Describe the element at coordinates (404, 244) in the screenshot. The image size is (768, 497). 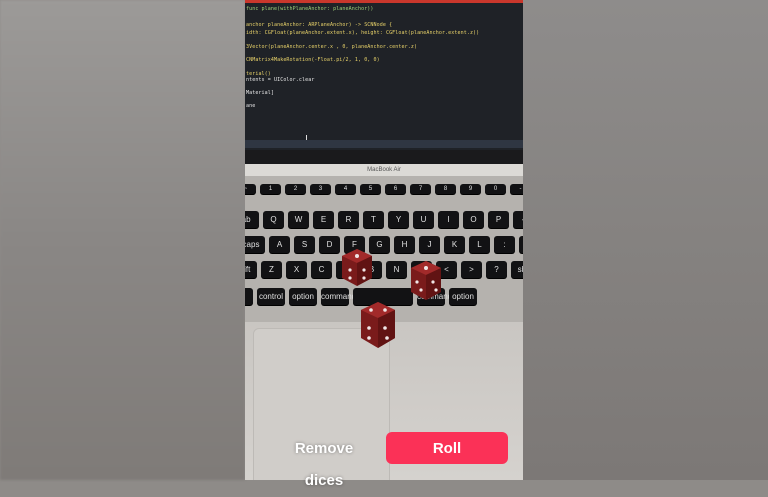
I see `keyboard-key: H` at that location.